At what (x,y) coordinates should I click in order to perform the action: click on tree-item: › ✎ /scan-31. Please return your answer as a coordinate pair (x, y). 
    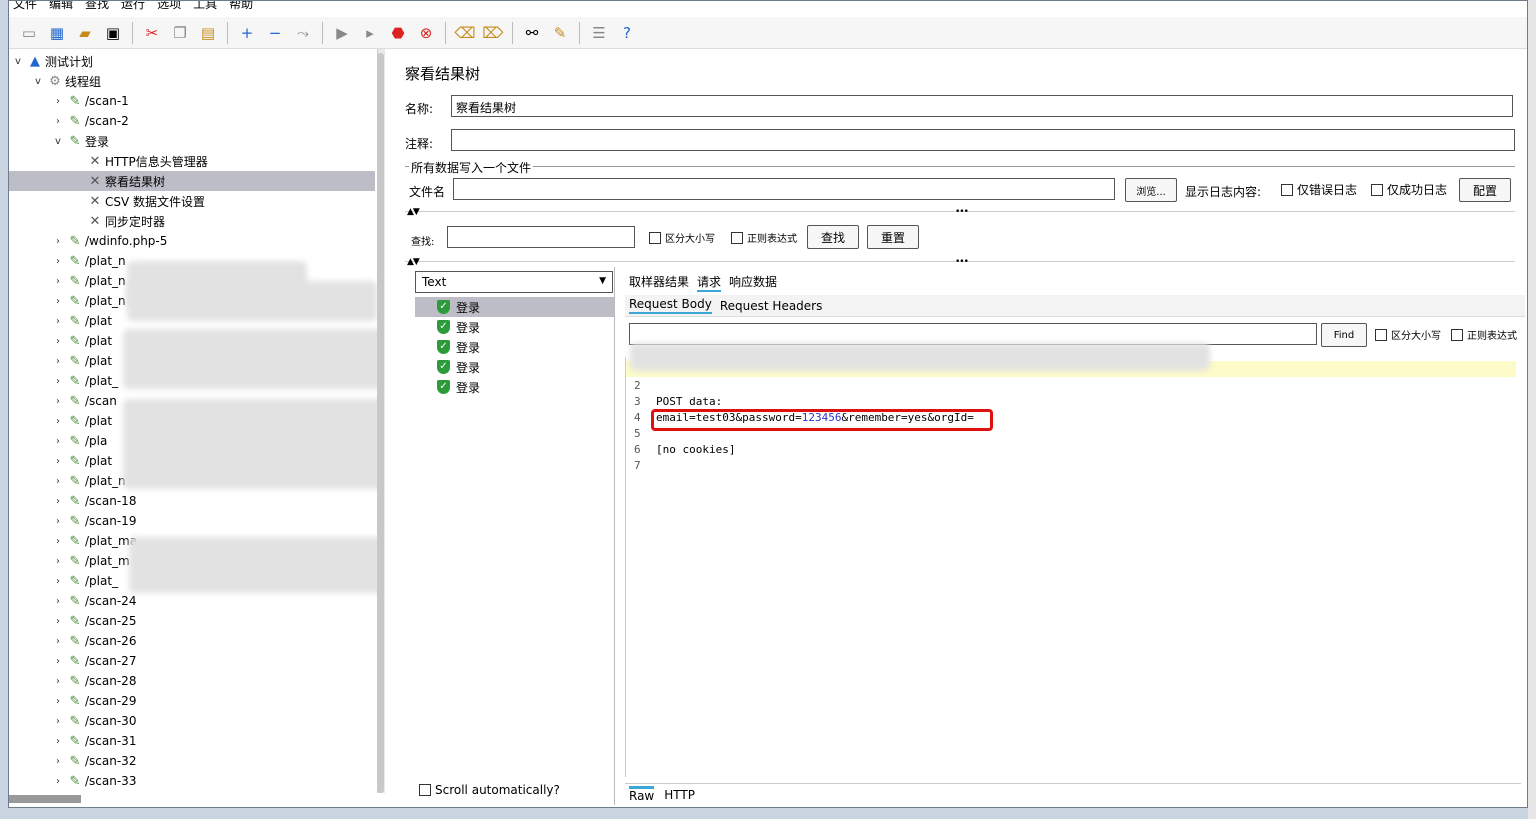
    Looking at the image, I should click on (93, 741).